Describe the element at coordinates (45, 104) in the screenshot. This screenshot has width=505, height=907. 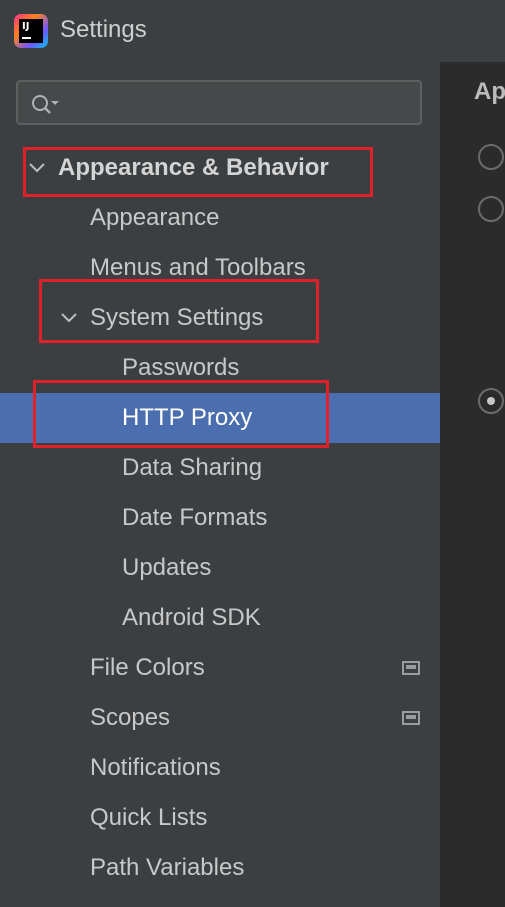
I see `search-icon` at that location.